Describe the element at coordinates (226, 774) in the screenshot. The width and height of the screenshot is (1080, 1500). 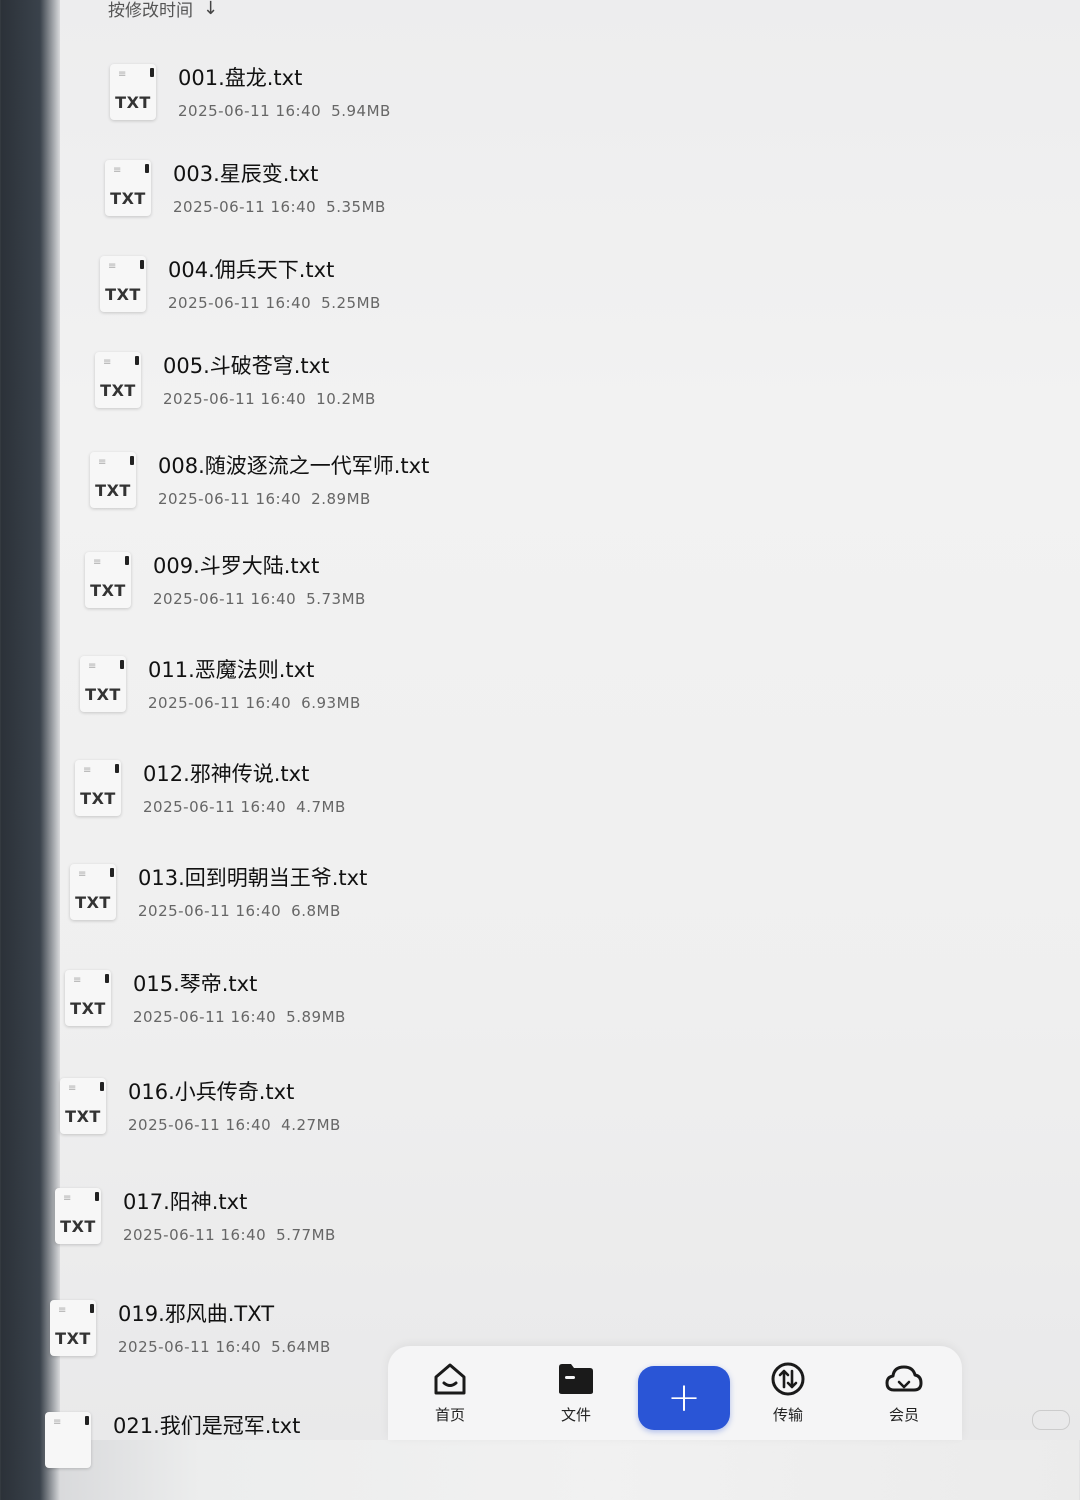
I see `file-name: 012.邪神传说.txt` at that location.